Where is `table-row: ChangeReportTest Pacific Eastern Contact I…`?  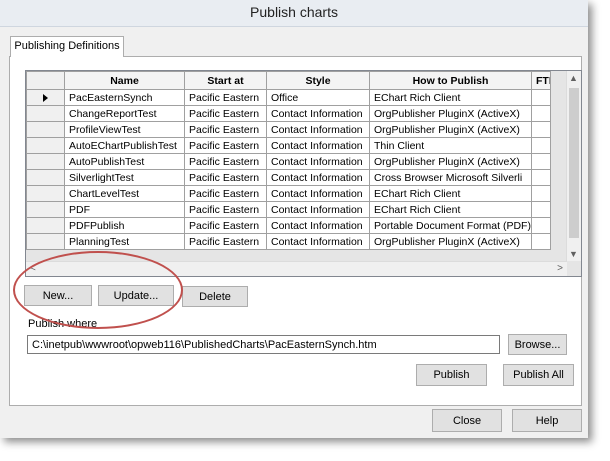 table-row: ChangeReportTest Pacific Eastern Contact I… is located at coordinates (288, 113).